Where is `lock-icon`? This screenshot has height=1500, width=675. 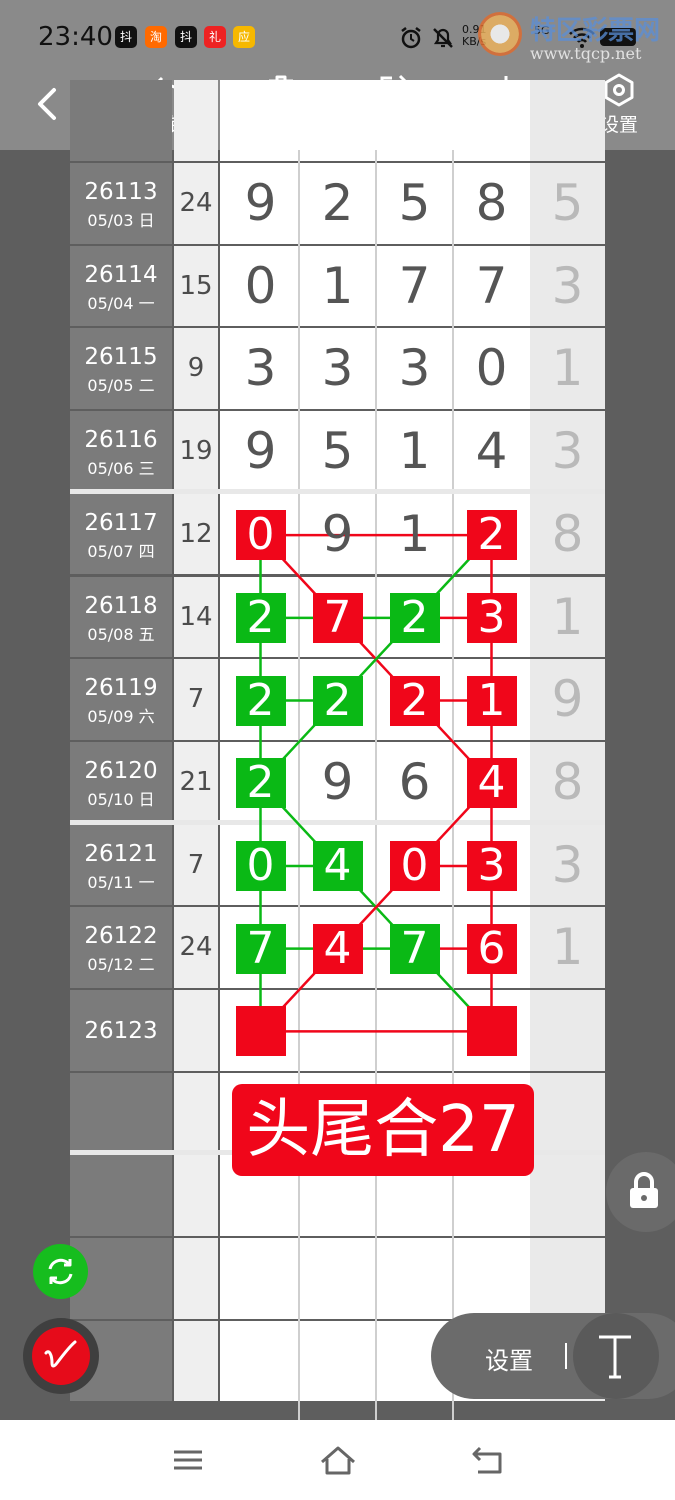 lock-icon is located at coordinates (644, 1190).